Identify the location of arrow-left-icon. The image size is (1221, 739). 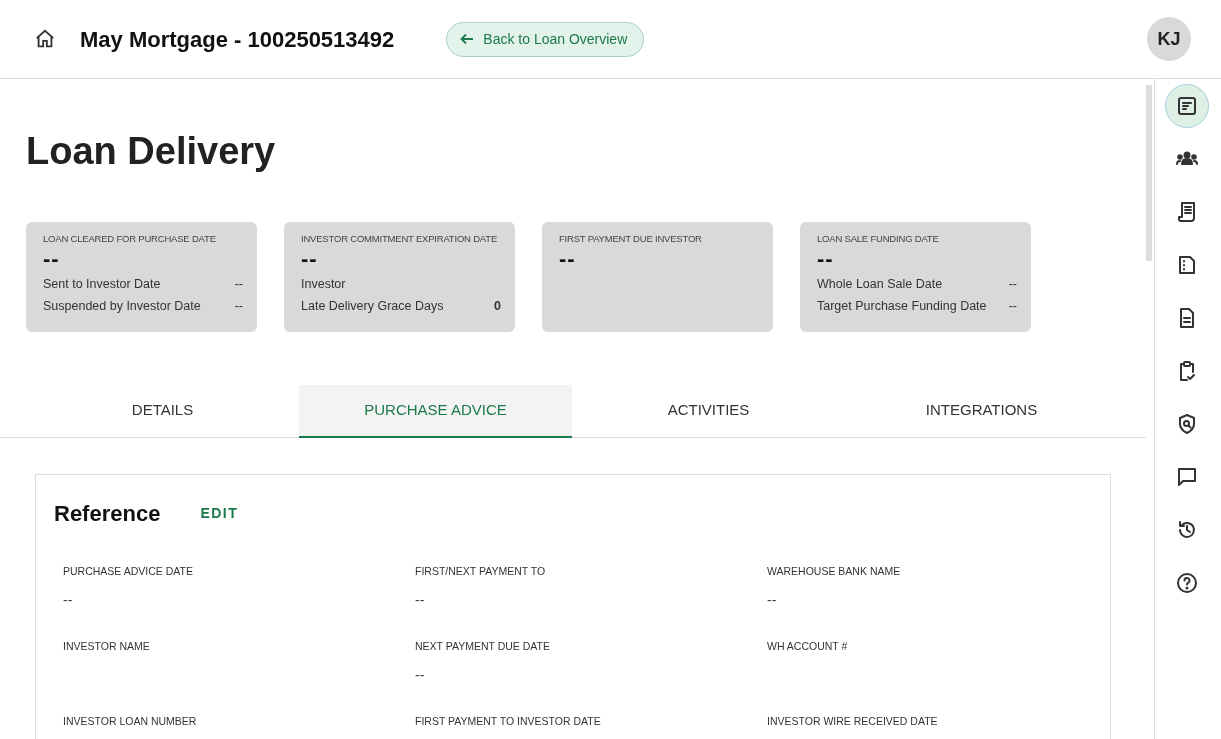
(467, 39).